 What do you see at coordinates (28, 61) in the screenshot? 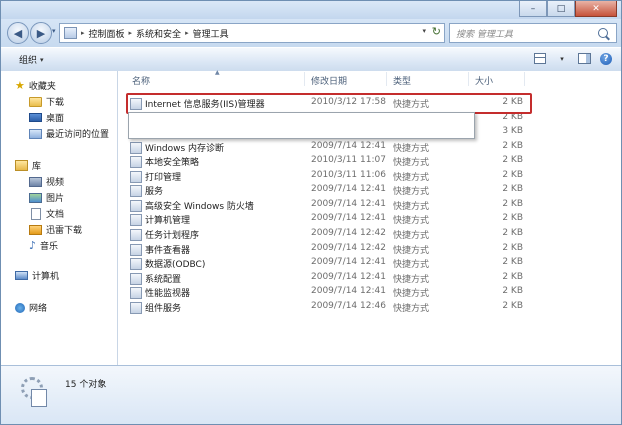
I see `organize-label: 组织` at bounding box center [28, 61].